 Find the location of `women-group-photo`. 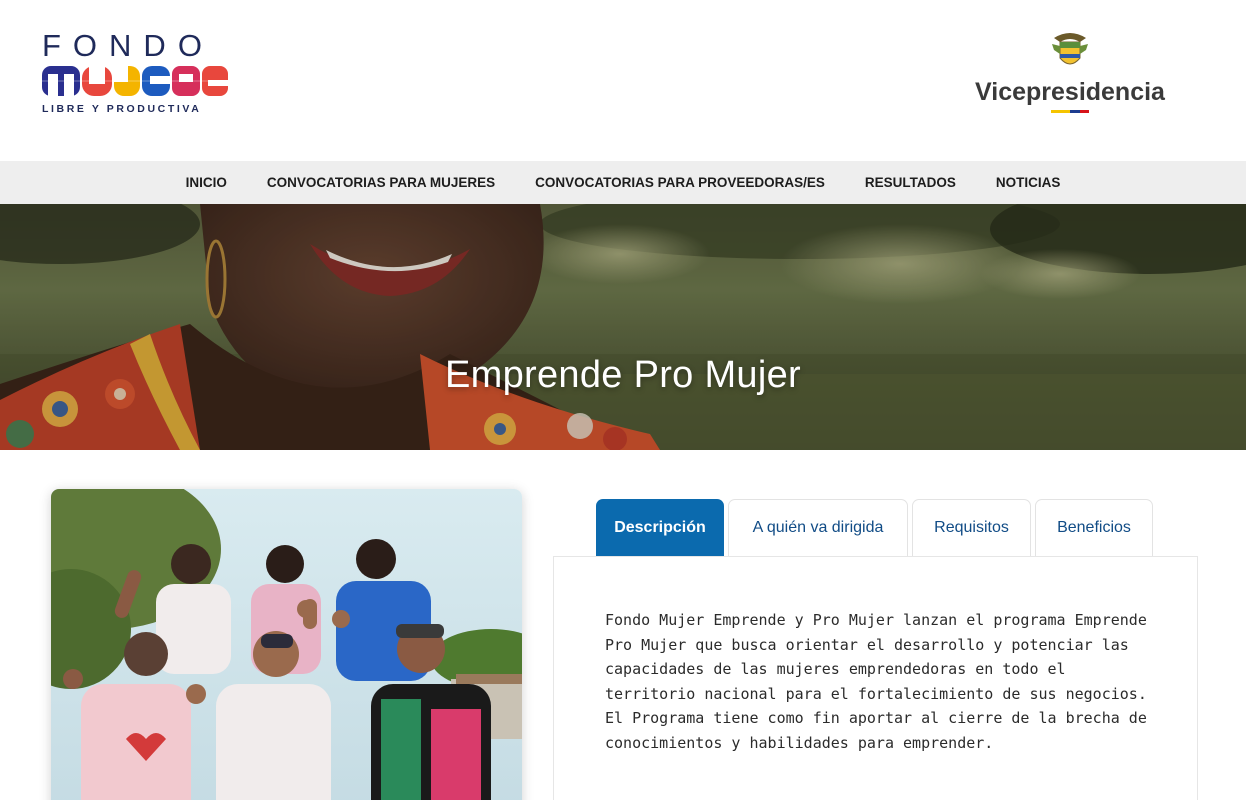

women-group-photo is located at coordinates (286, 644).